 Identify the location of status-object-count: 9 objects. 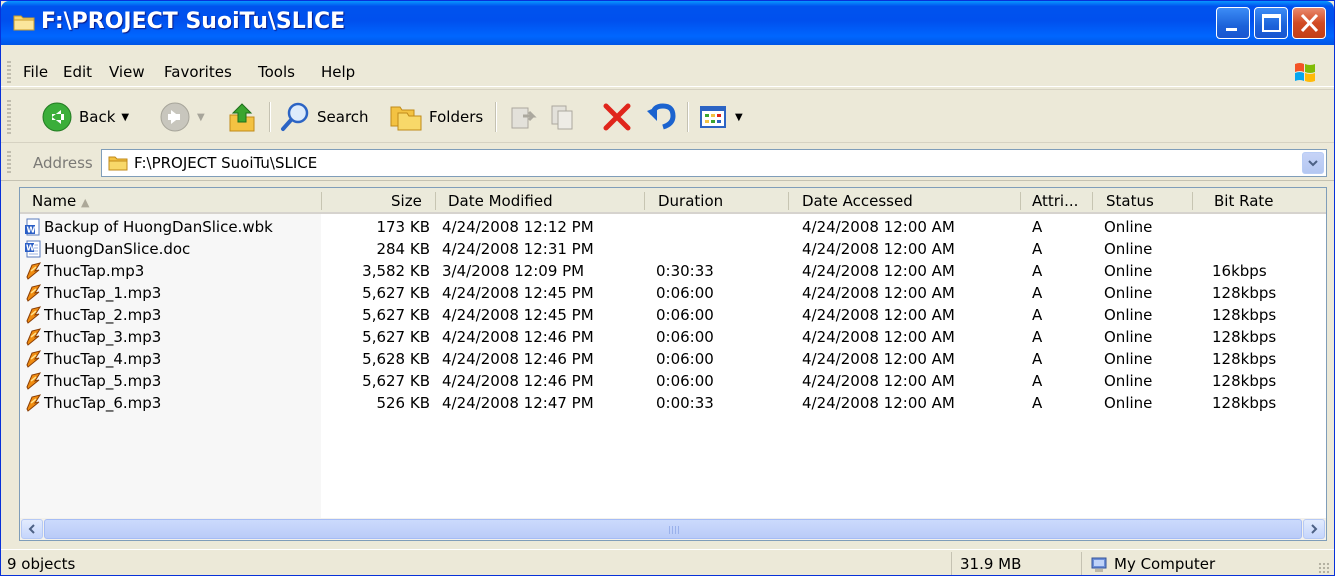
(41, 564).